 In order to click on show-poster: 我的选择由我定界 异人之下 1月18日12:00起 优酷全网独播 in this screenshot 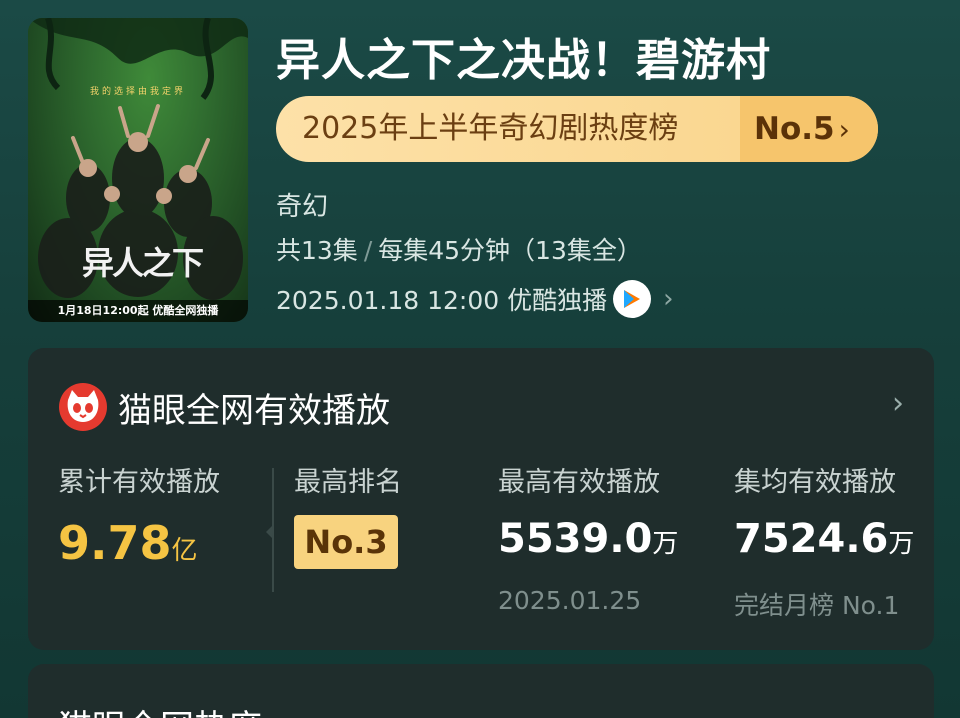, I will do `click(138, 170)`.